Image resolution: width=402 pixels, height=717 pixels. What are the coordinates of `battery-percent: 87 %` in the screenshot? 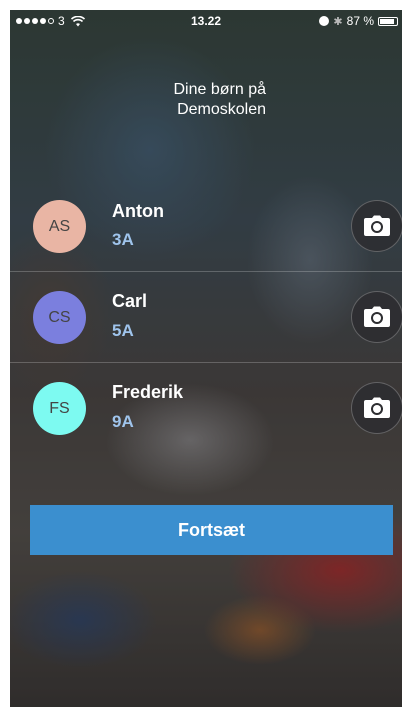 It's located at (360, 21).